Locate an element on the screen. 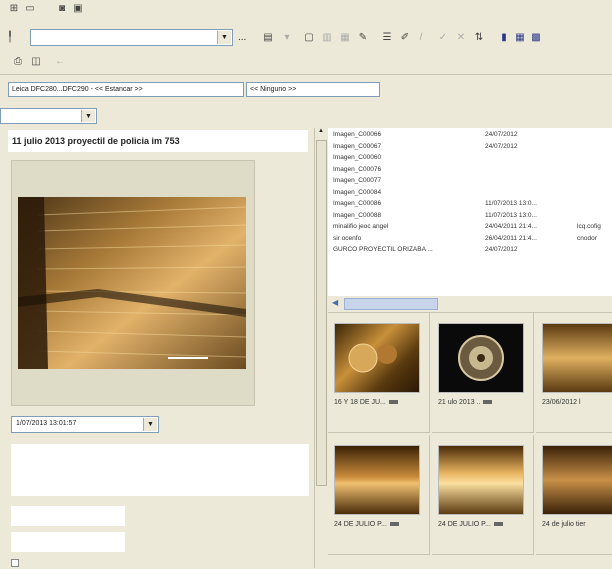 The width and height of the screenshot is (612, 569). thumbnail-caption: 23/06/2012 l is located at coordinates (561, 402).